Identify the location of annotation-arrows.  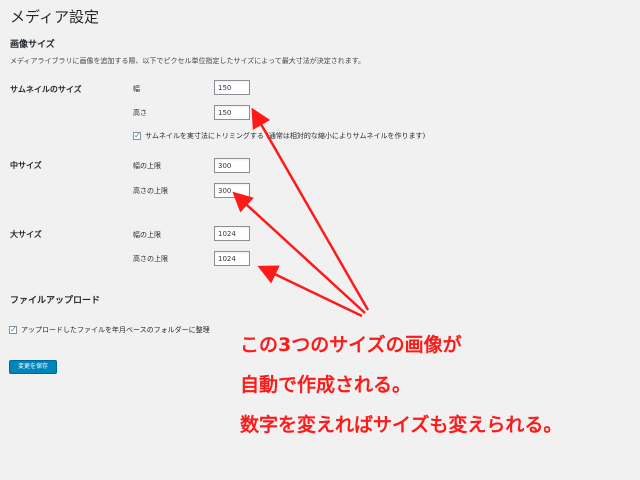
(301, 212).